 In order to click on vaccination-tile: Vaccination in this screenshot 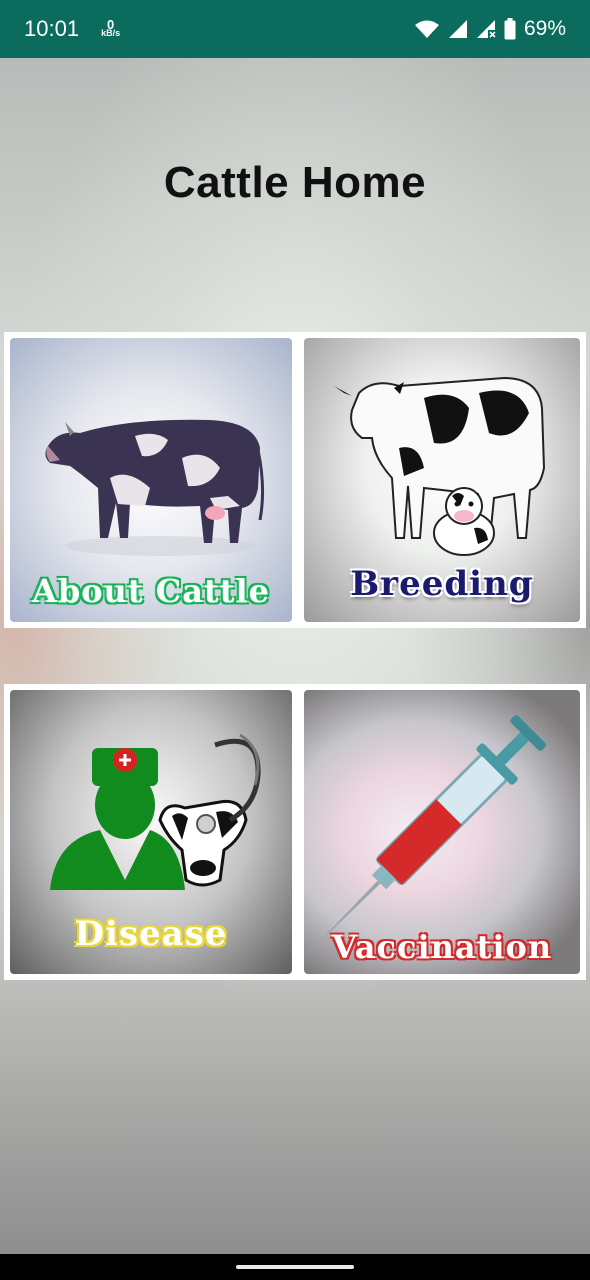, I will do `click(442, 832)`.